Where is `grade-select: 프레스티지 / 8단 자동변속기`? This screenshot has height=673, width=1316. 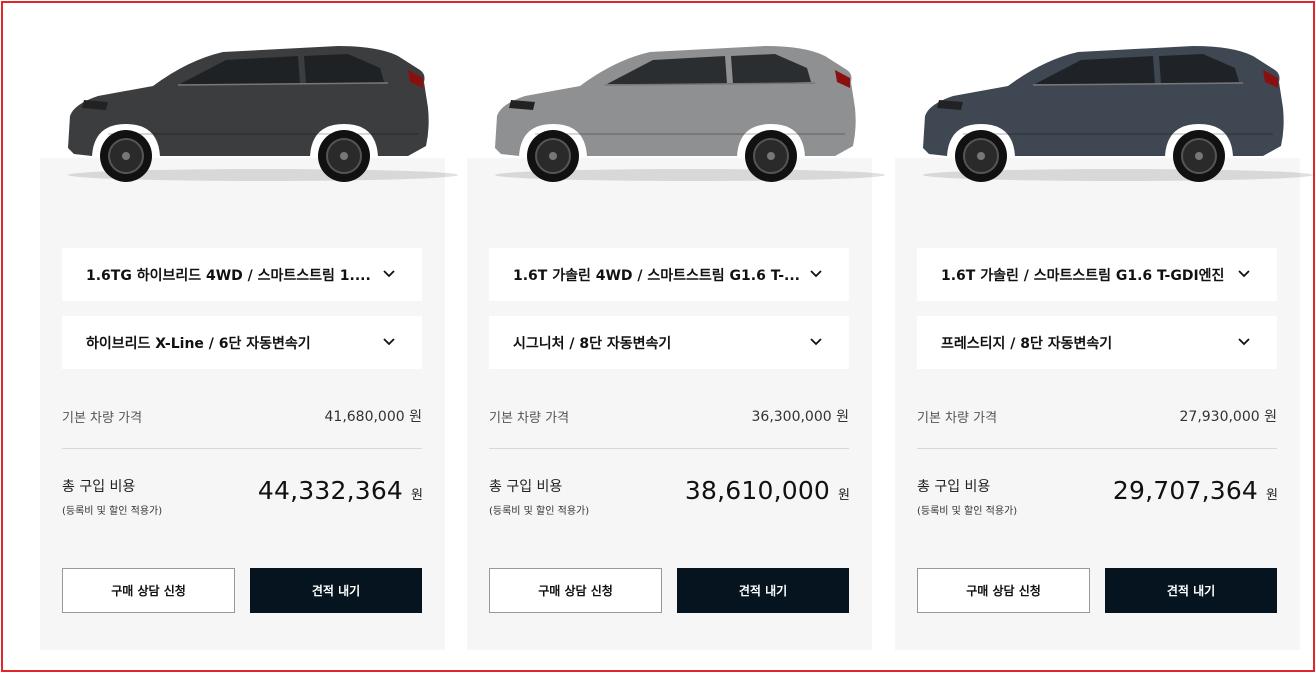
grade-select: 프레스티지 / 8단 자동변속기 is located at coordinates (1097, 342).